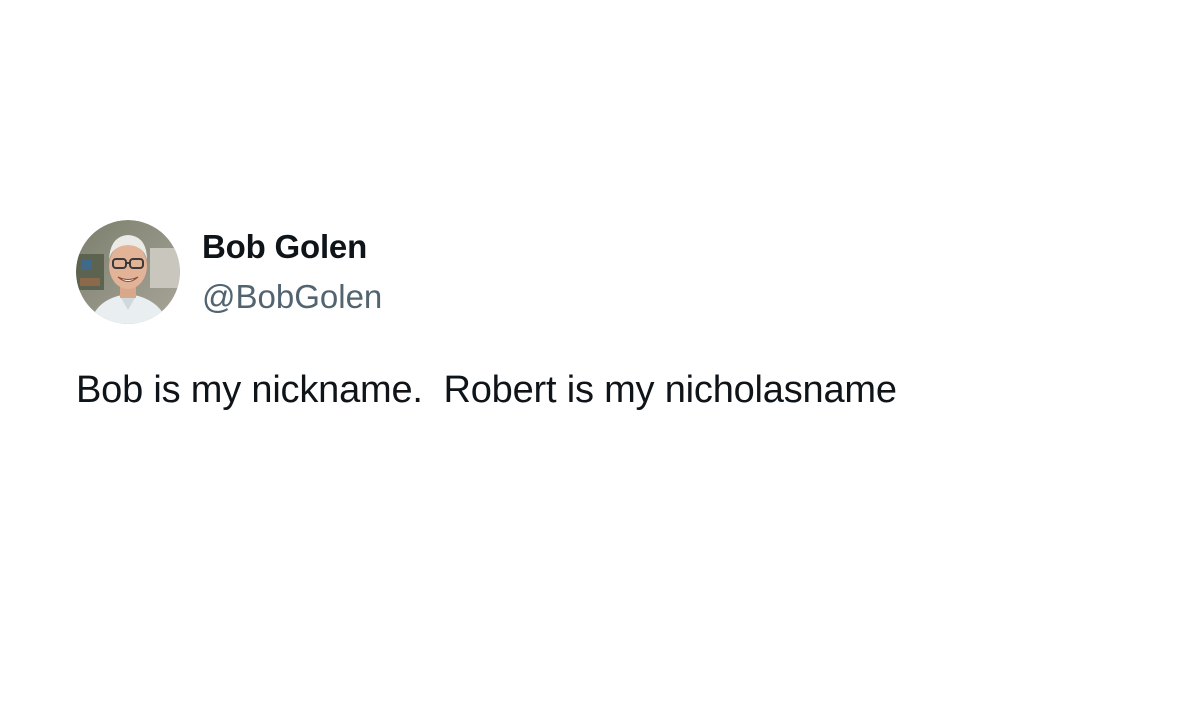 This screenshot has width=1179, height=705. I want to click on avatar-photo, so click(128, 272).